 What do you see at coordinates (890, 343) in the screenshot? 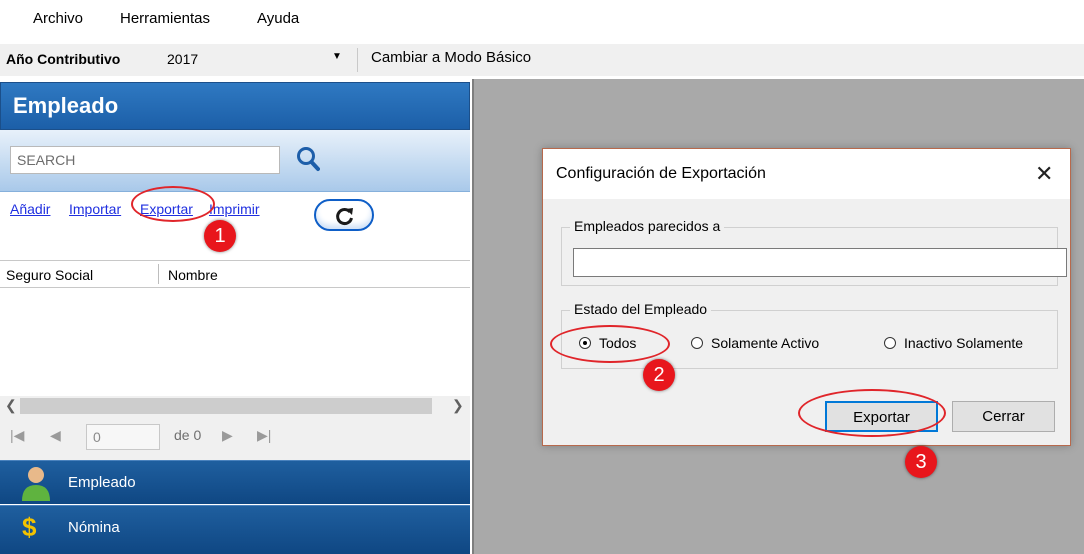
I see `radio-inactive-dot` at bounding box center [890, 343].